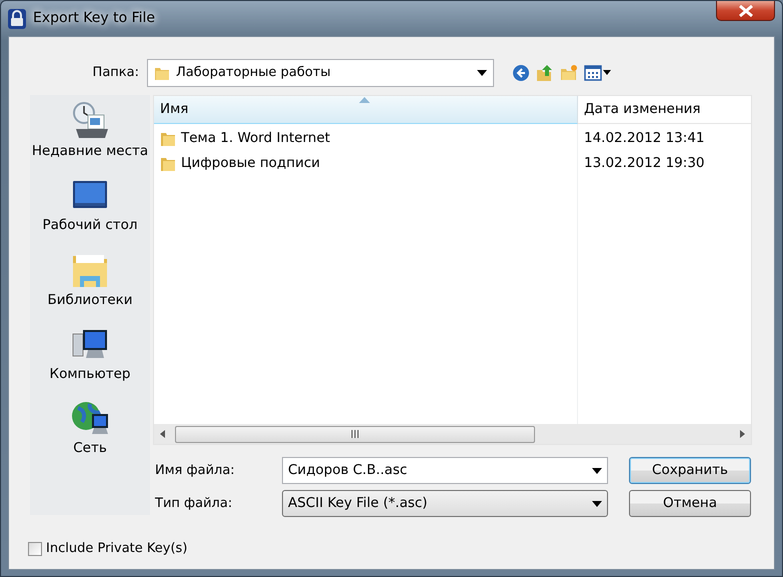  Describe the element at coordinates (366, 110) in the screenshot. I see `column-header: Имя` at that location.